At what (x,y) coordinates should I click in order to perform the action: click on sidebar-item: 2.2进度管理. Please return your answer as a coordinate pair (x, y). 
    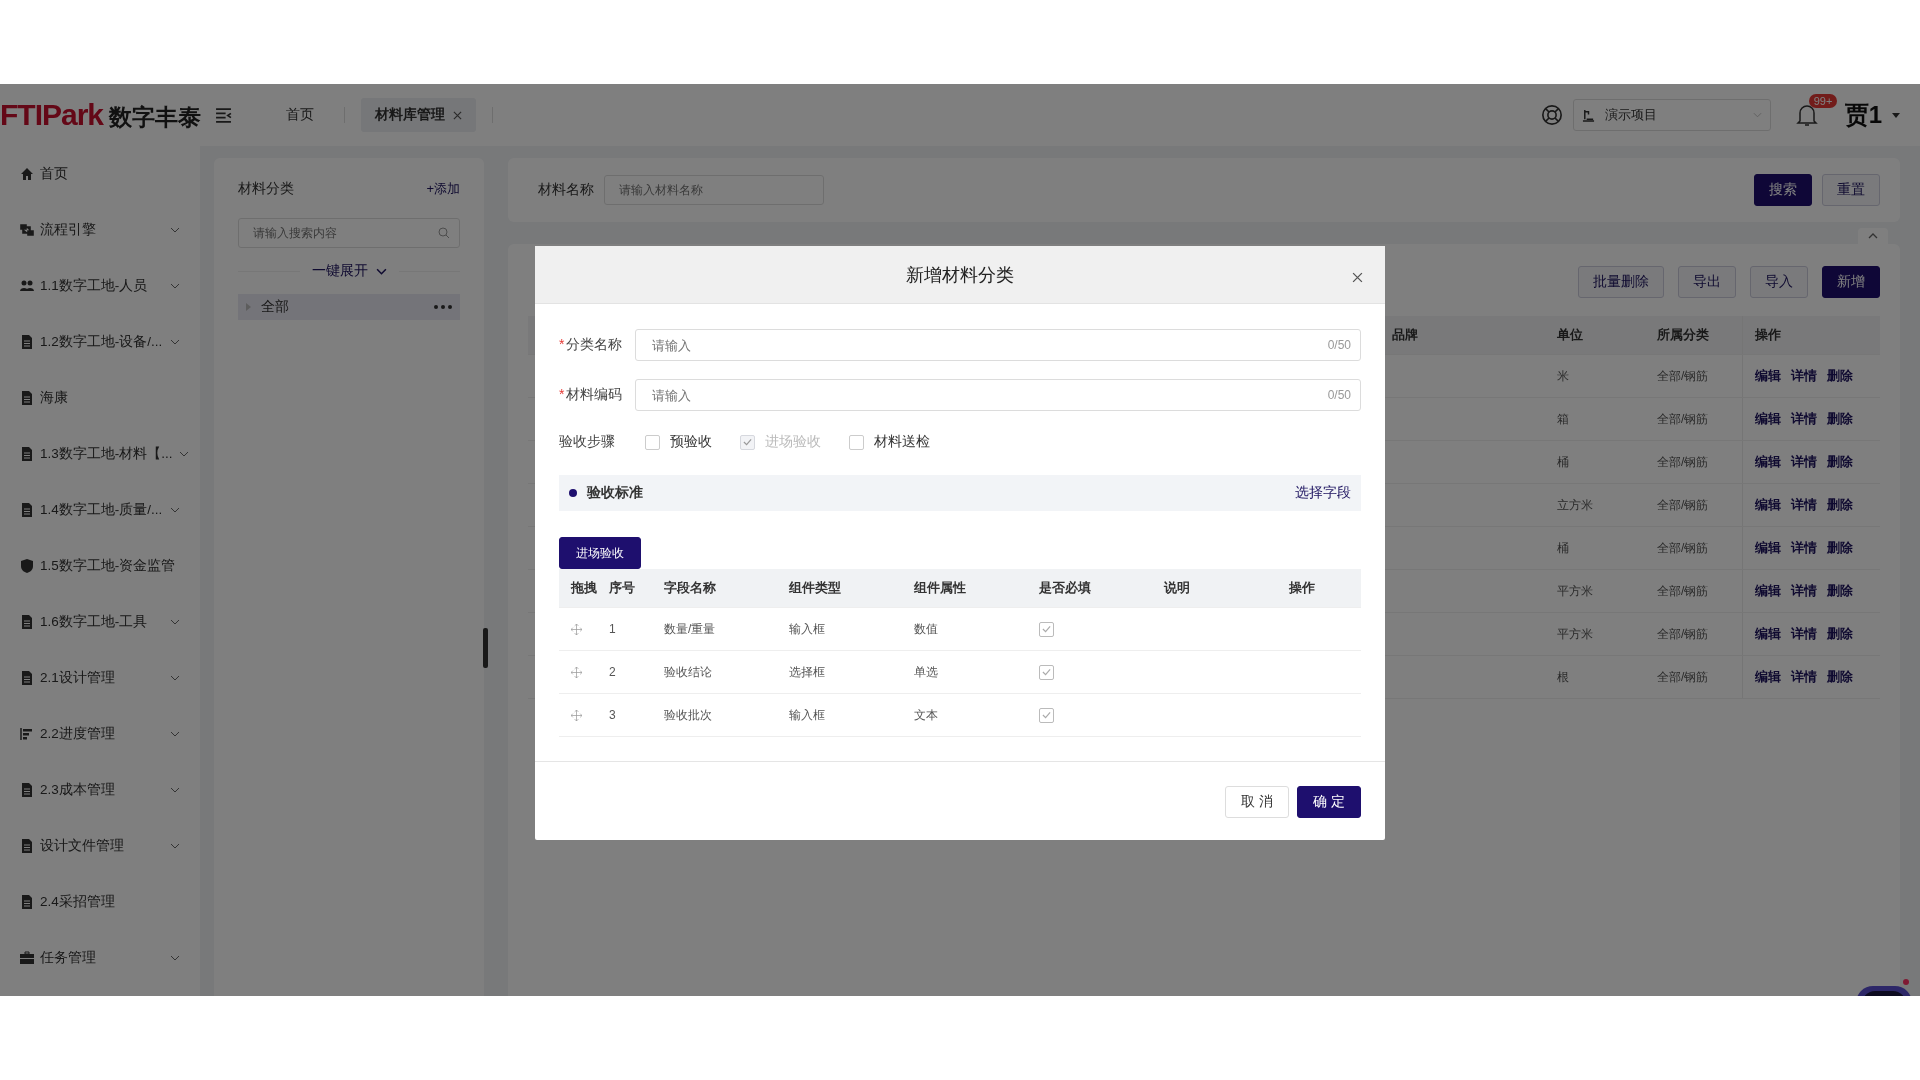
    Looking at the image, I should click on (100, 734).